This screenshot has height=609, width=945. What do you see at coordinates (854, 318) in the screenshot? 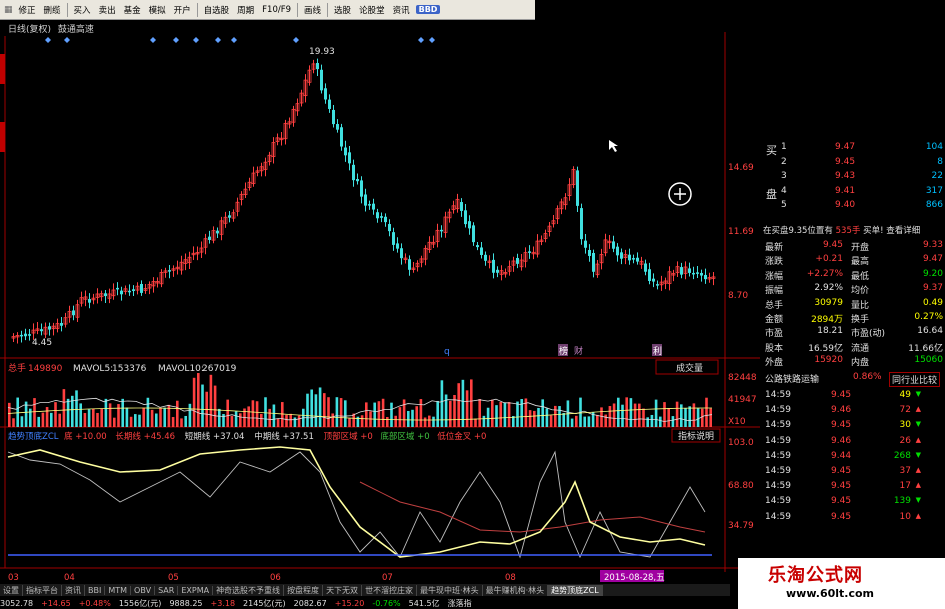
I see `quote-row: 金额 2894万 换手 0.27%` at bounding box center [854, 318].